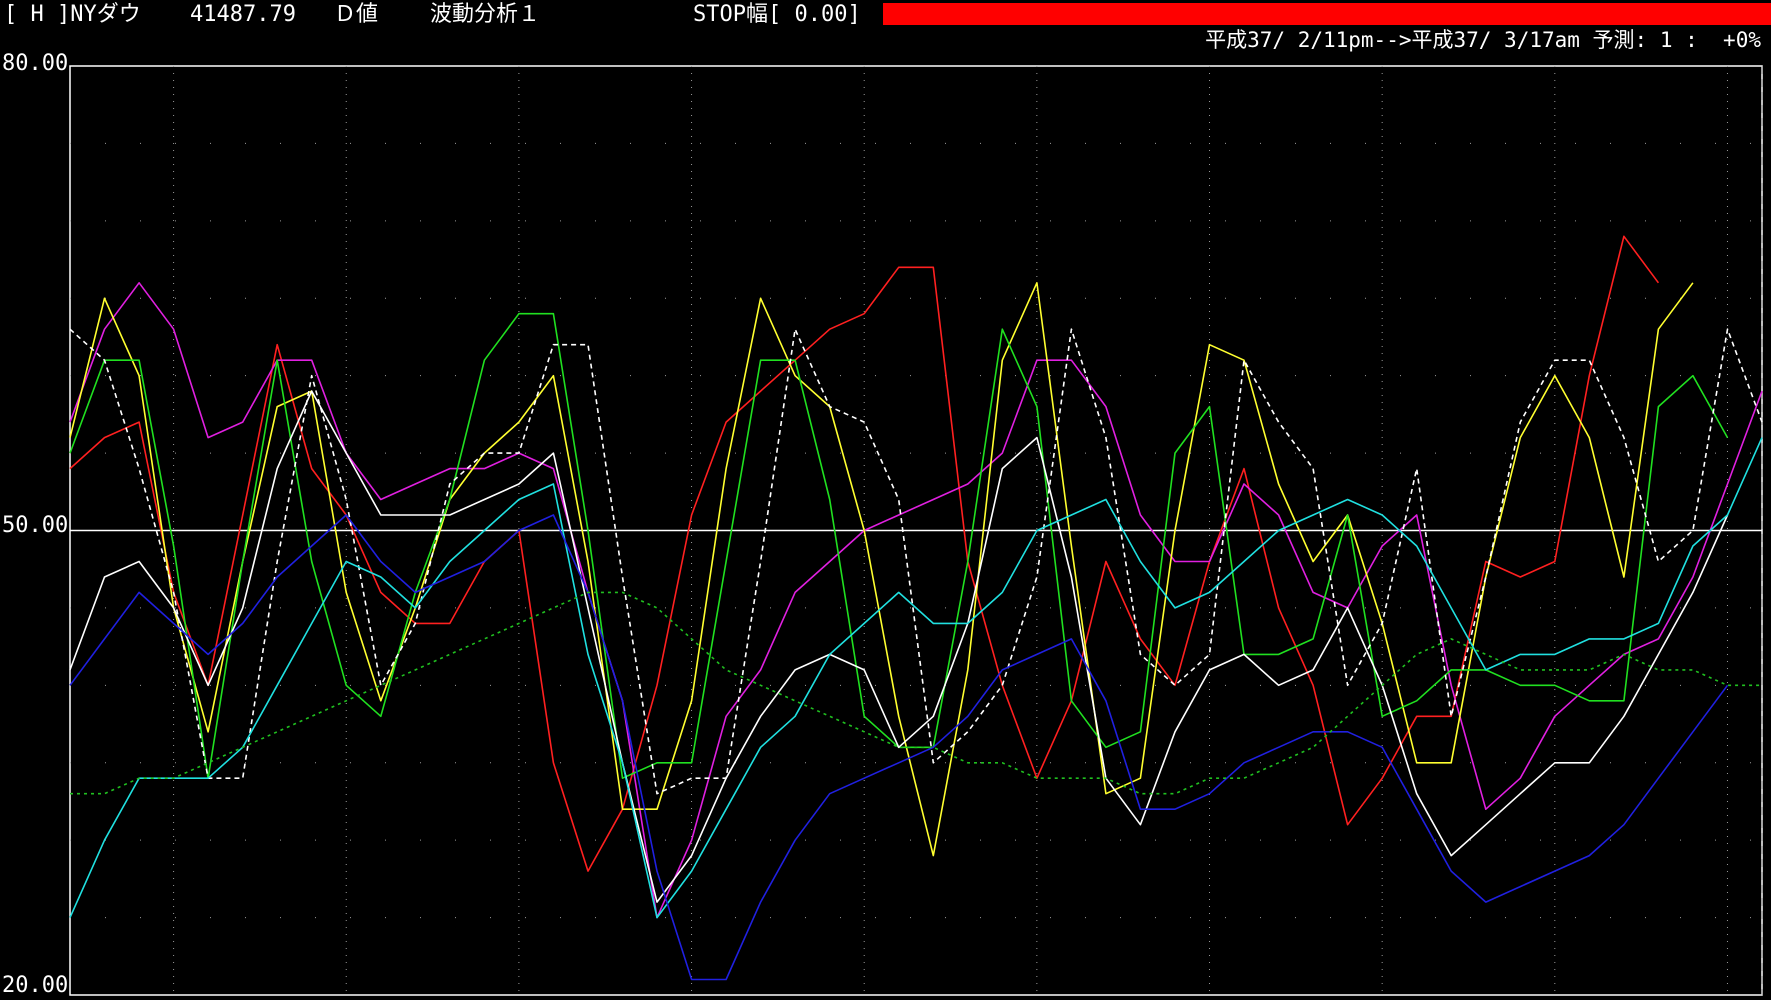 Image resolution: width=1771 pixels, height=1000 pixels. I want to click on analysis-label: 波動分析１, so click(485, 14).